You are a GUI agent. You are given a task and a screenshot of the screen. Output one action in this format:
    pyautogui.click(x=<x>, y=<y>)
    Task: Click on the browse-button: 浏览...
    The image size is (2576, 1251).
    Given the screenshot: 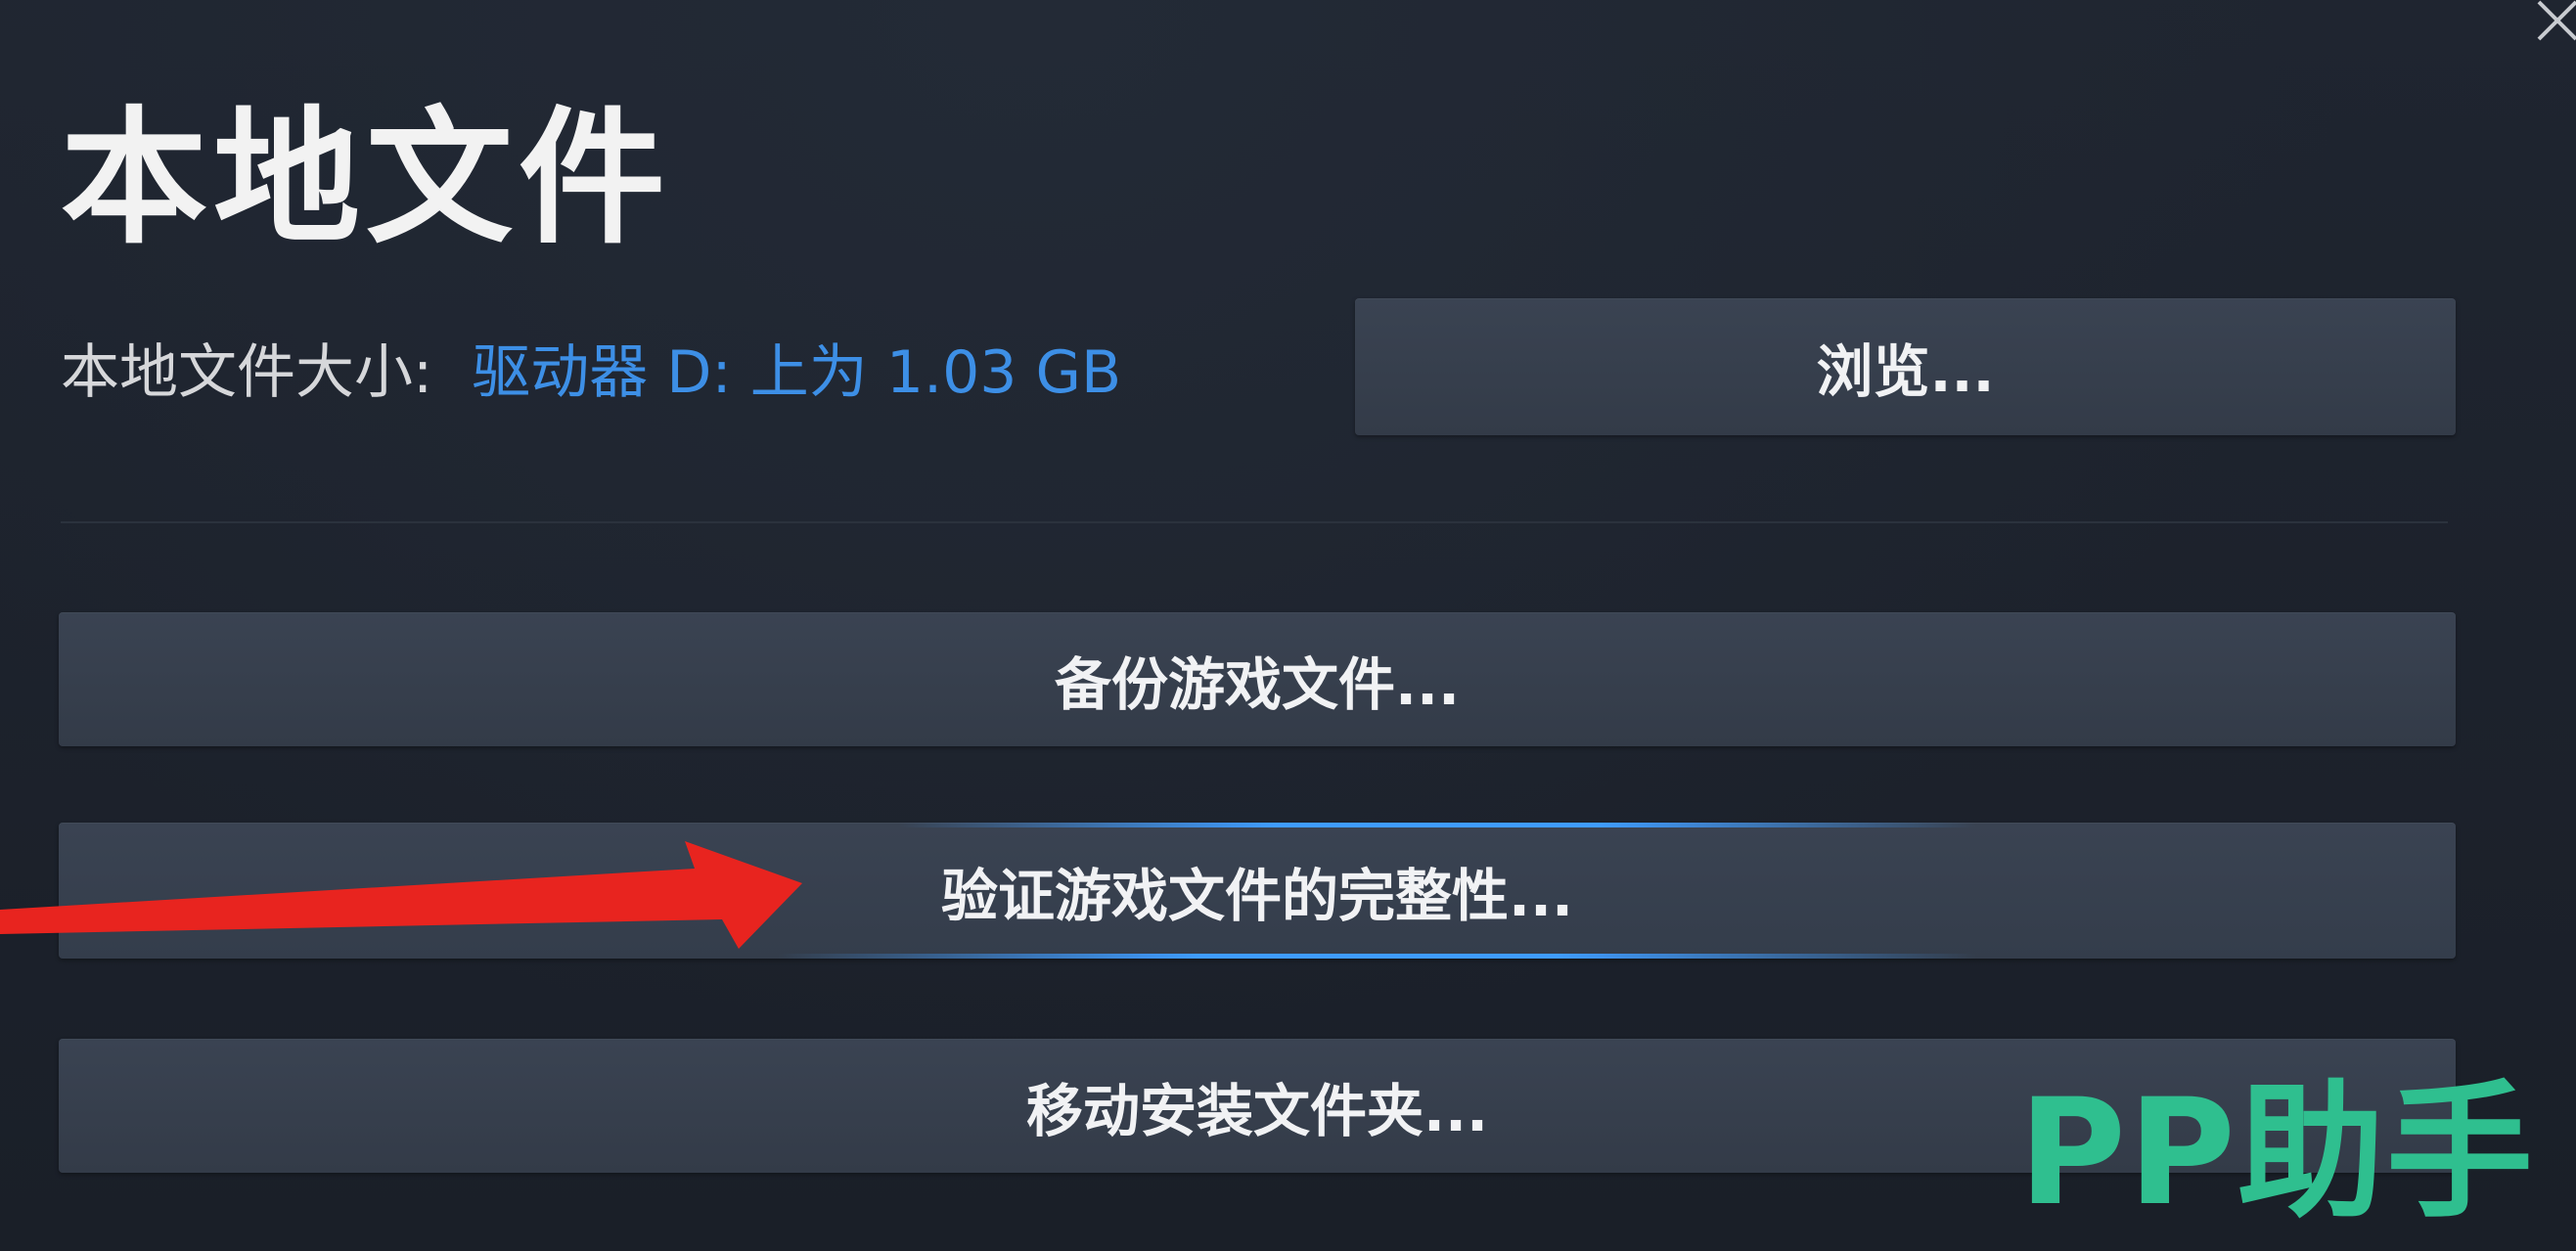 What is the action you would take?
    pyautogui.click(x=1905, y=366)
    